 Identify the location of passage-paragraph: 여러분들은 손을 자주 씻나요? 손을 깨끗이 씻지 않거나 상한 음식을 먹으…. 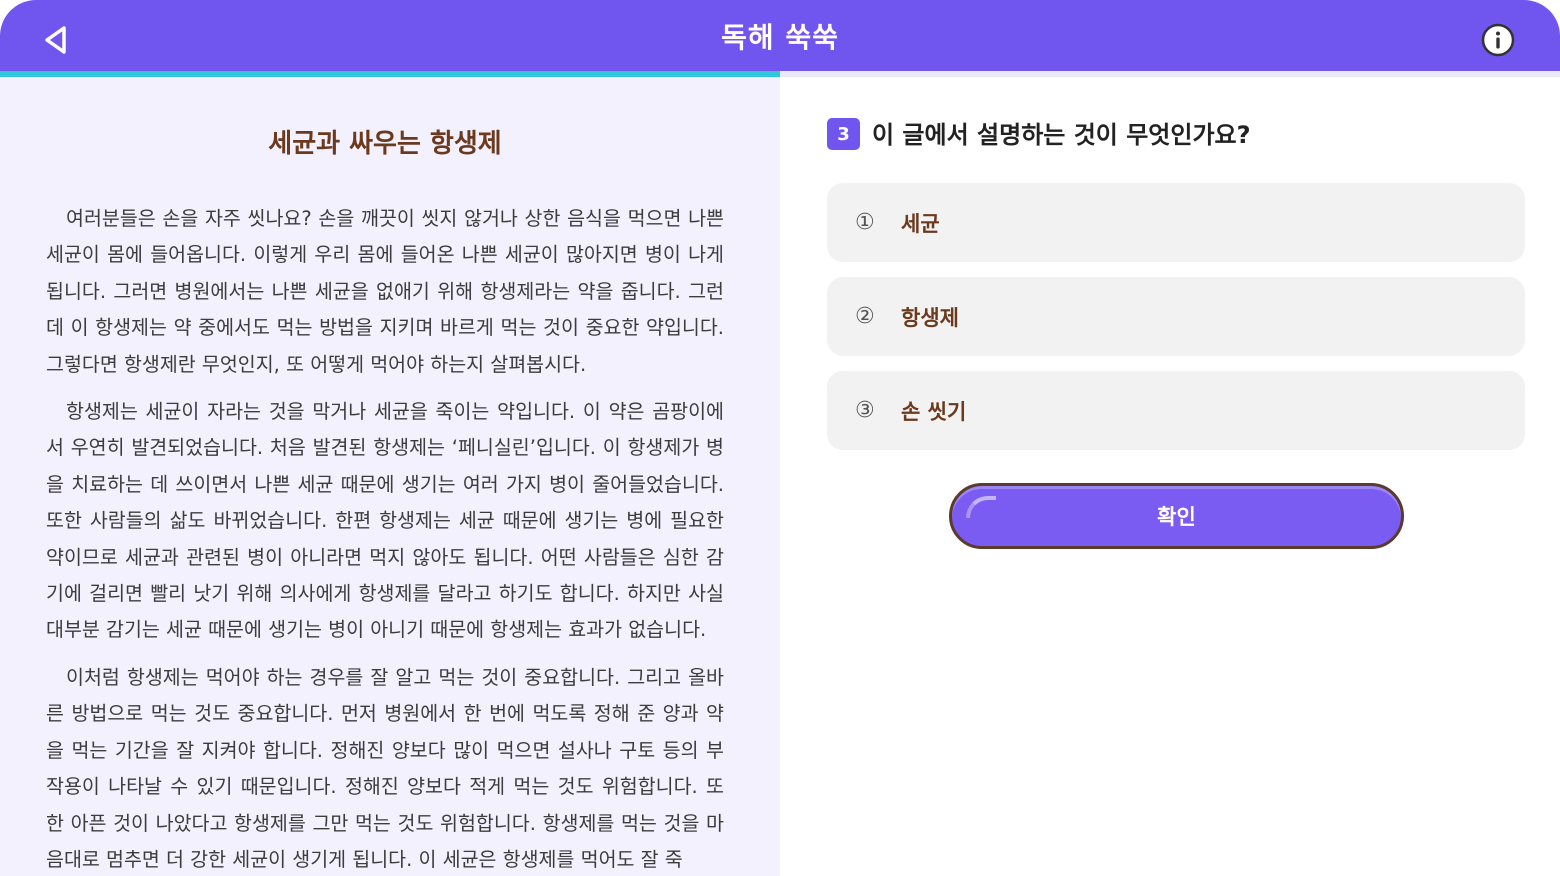
(385, 291).